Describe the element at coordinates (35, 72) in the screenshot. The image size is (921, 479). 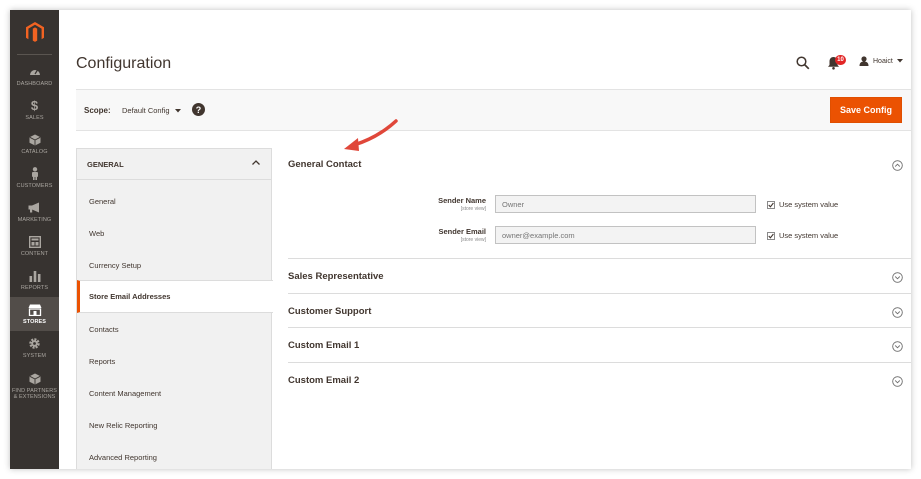
I see `dashboard-icon` at that location.